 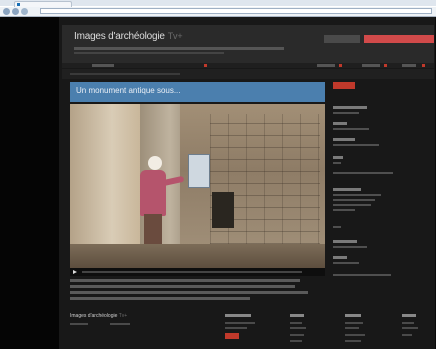 I want to click on footer-title-text: Images d'archéologie, so click(x=94, y=316).